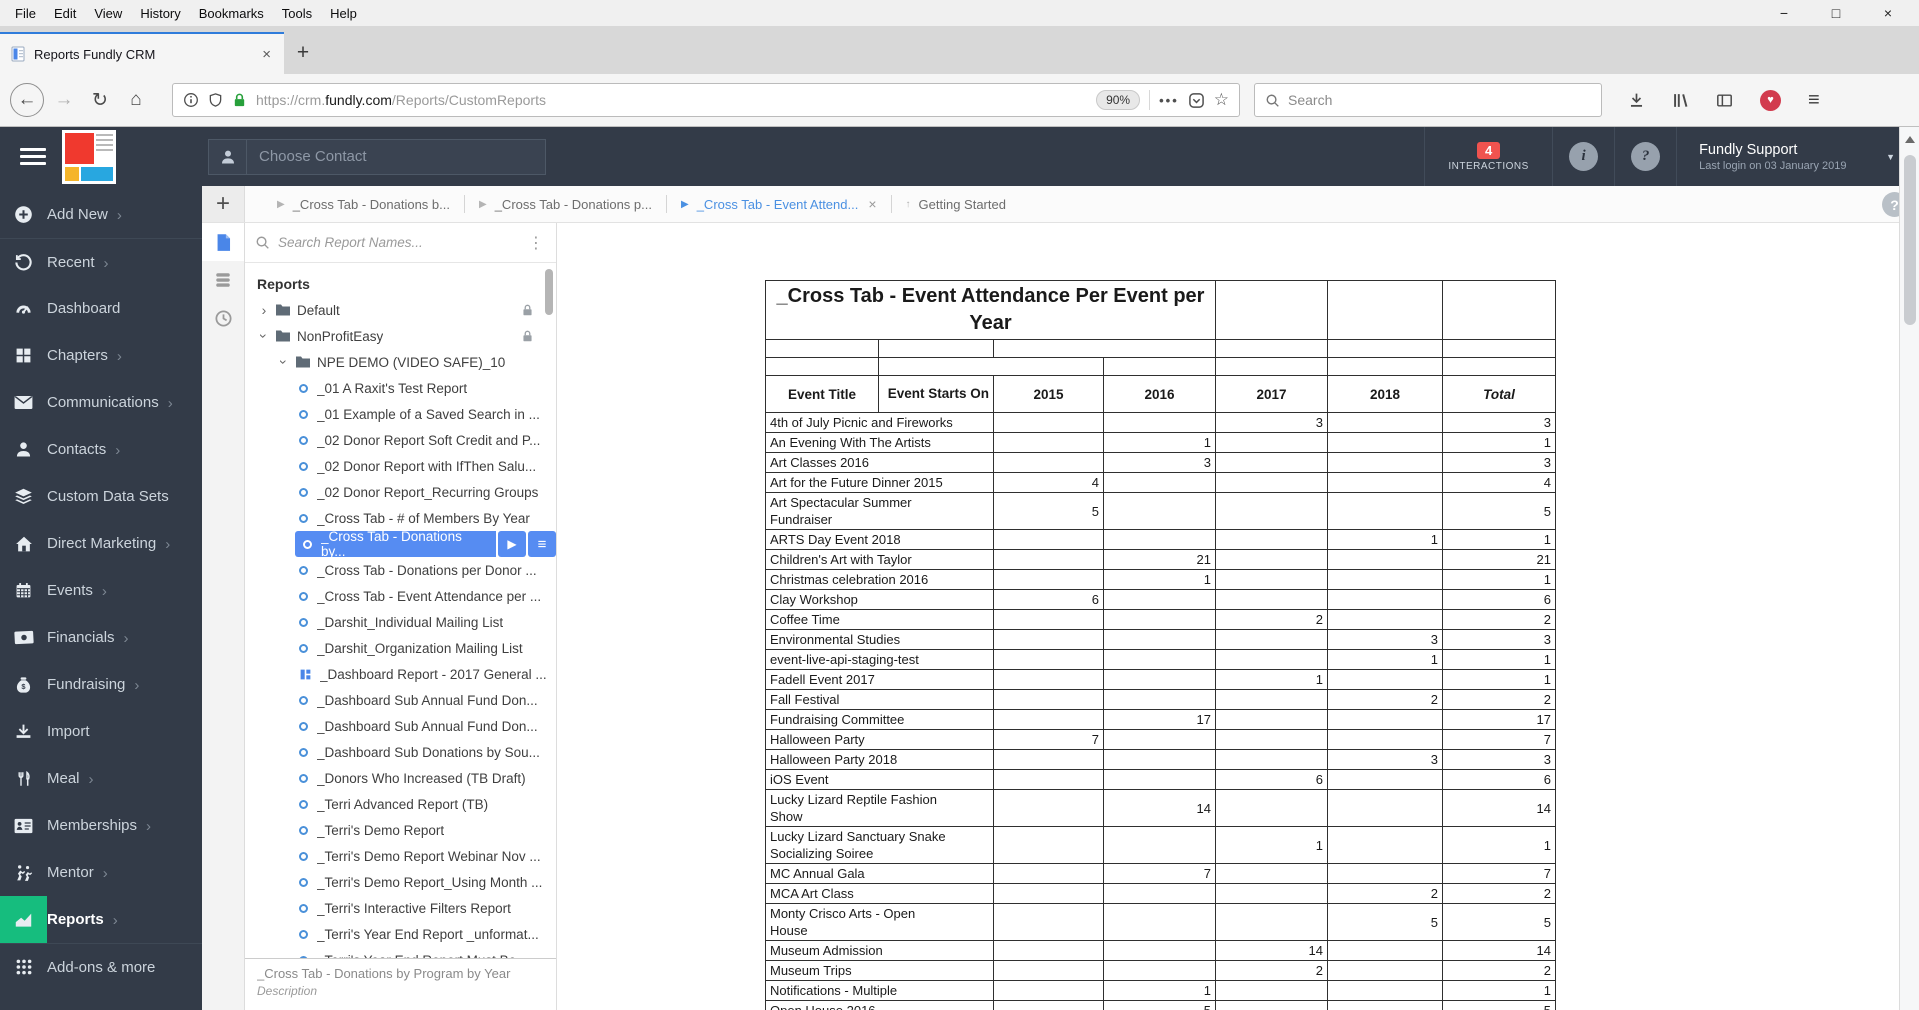 Image resolution: width=1919 pixels, height=1010 pixels. I want to click on tree-item-selected-cross-tab-donations-by: _Cross Tab - Donations by... ▶ ≡, so click(425, 544).